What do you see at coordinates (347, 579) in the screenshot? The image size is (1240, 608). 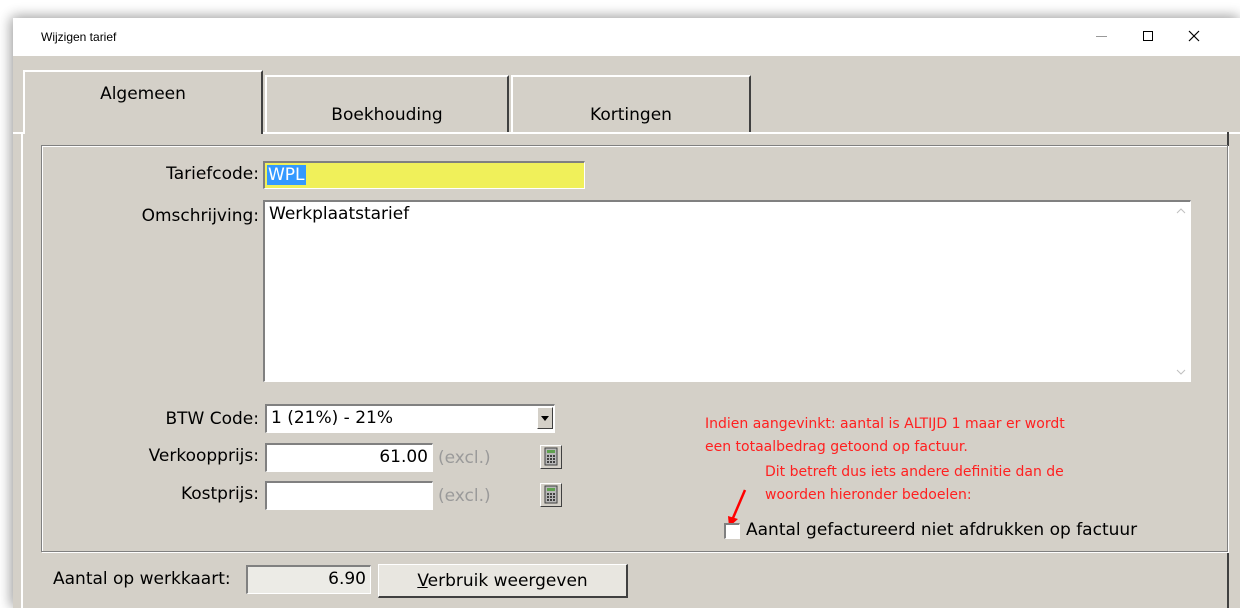 I see `werkkaart-value: 6.90` at bounding box center [347, 579].